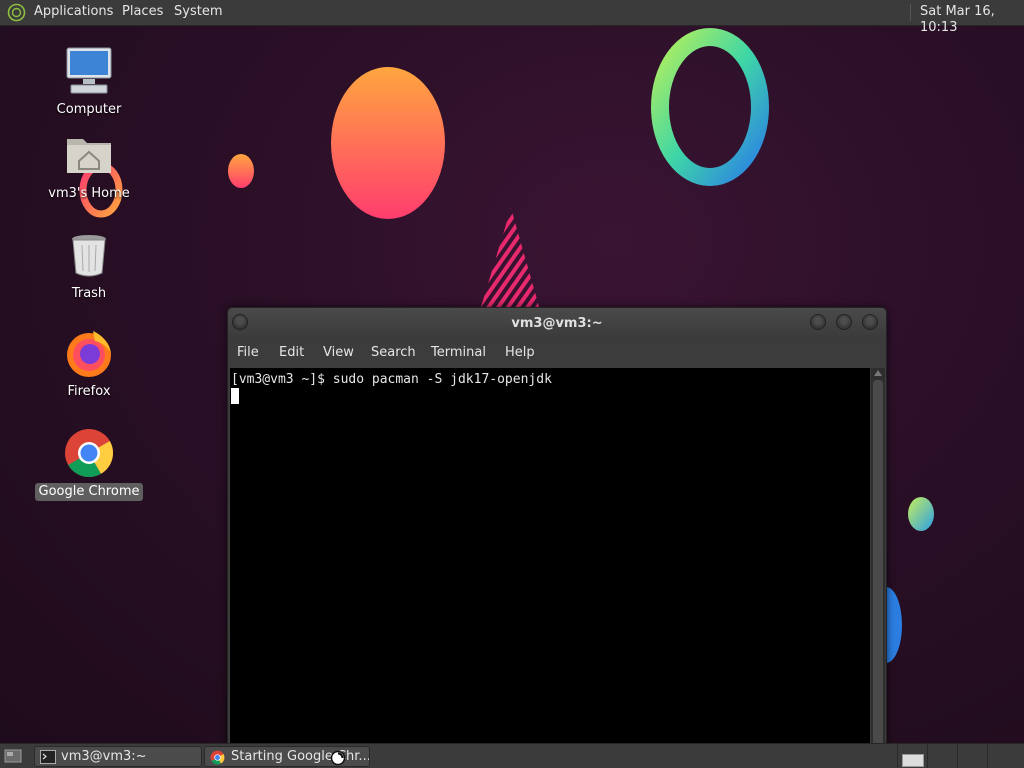  What do you see at coordinates (913, 760) in the screenshot?
I see `workspace-window-thumbnail` at bounding box center [913, 760].